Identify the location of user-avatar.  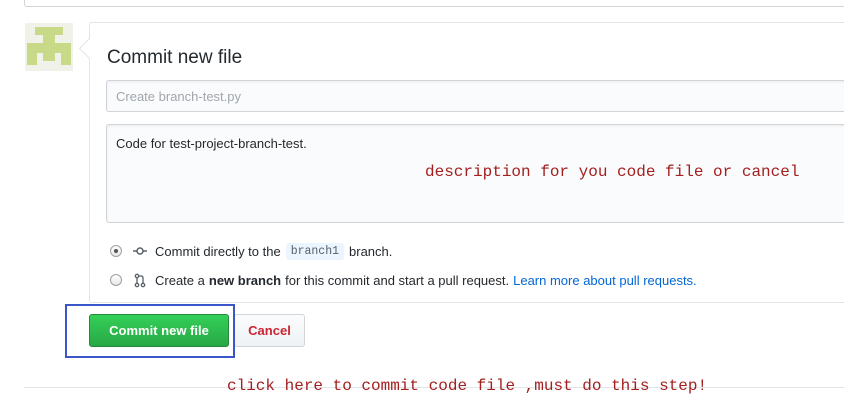
(49, 47).